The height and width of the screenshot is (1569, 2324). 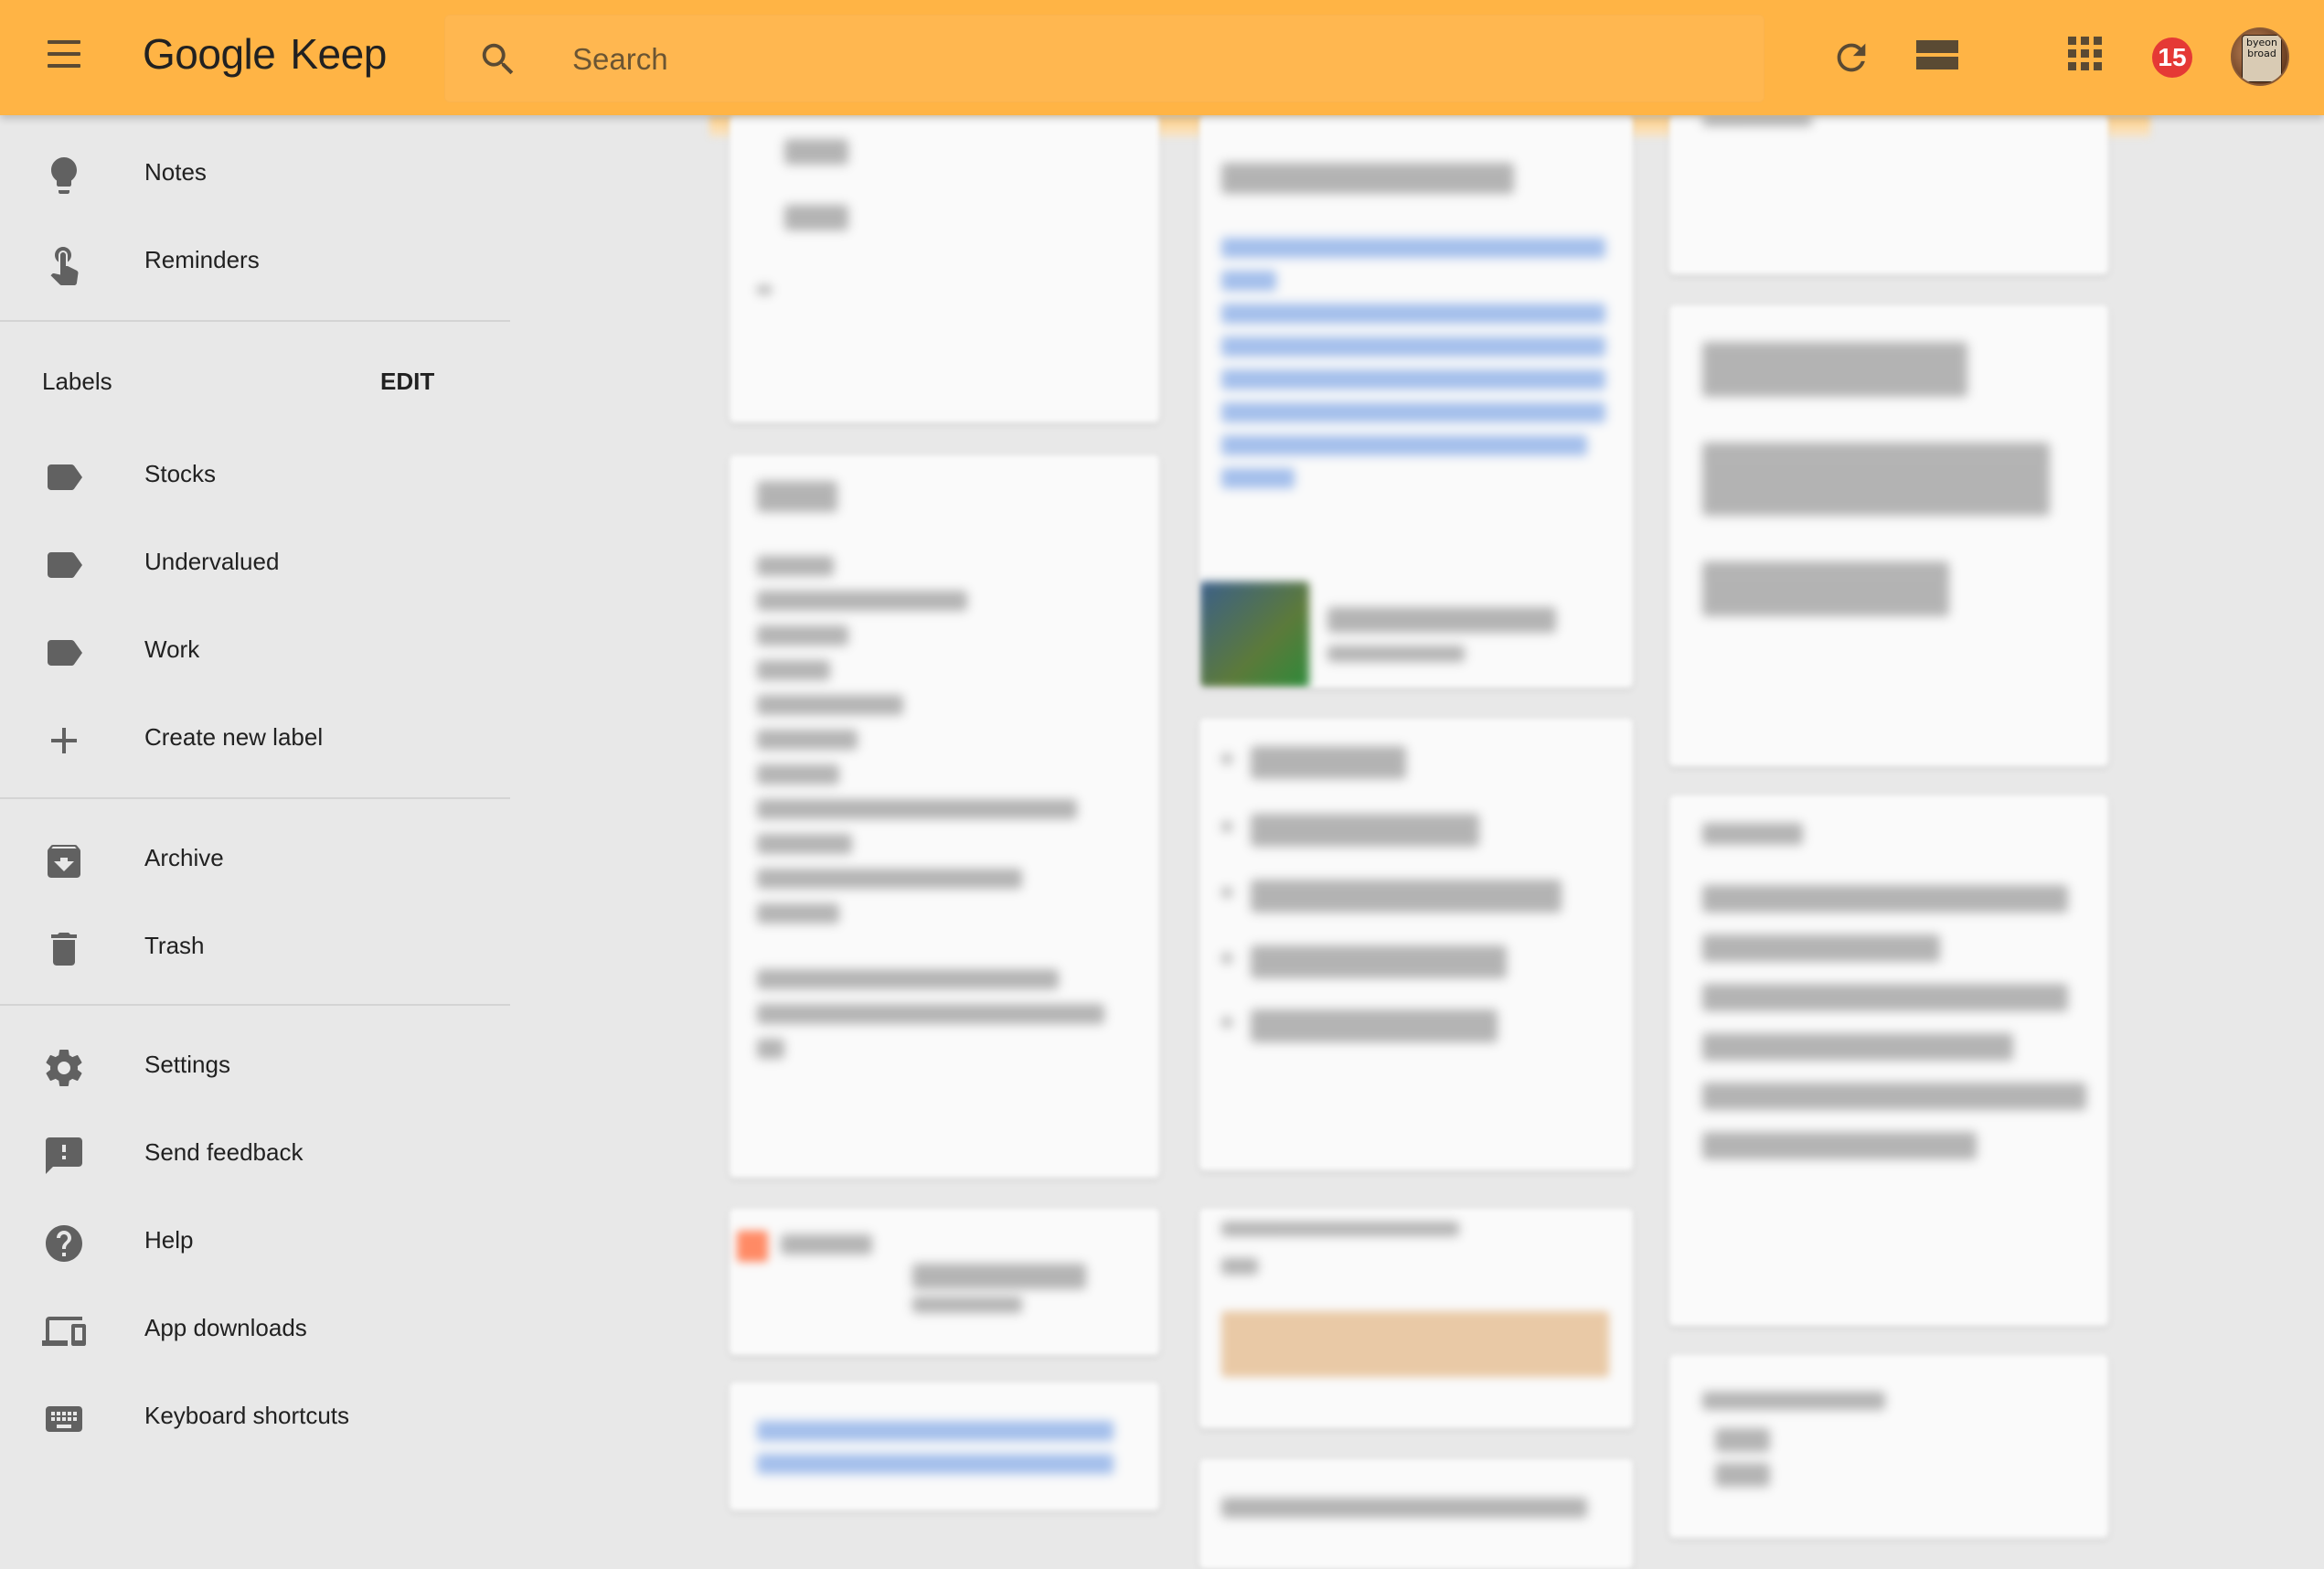 What do you see at coordinates (1851, 58) in the screenshot?
I see `refresh-icon` at bounding box center [1851, 58].